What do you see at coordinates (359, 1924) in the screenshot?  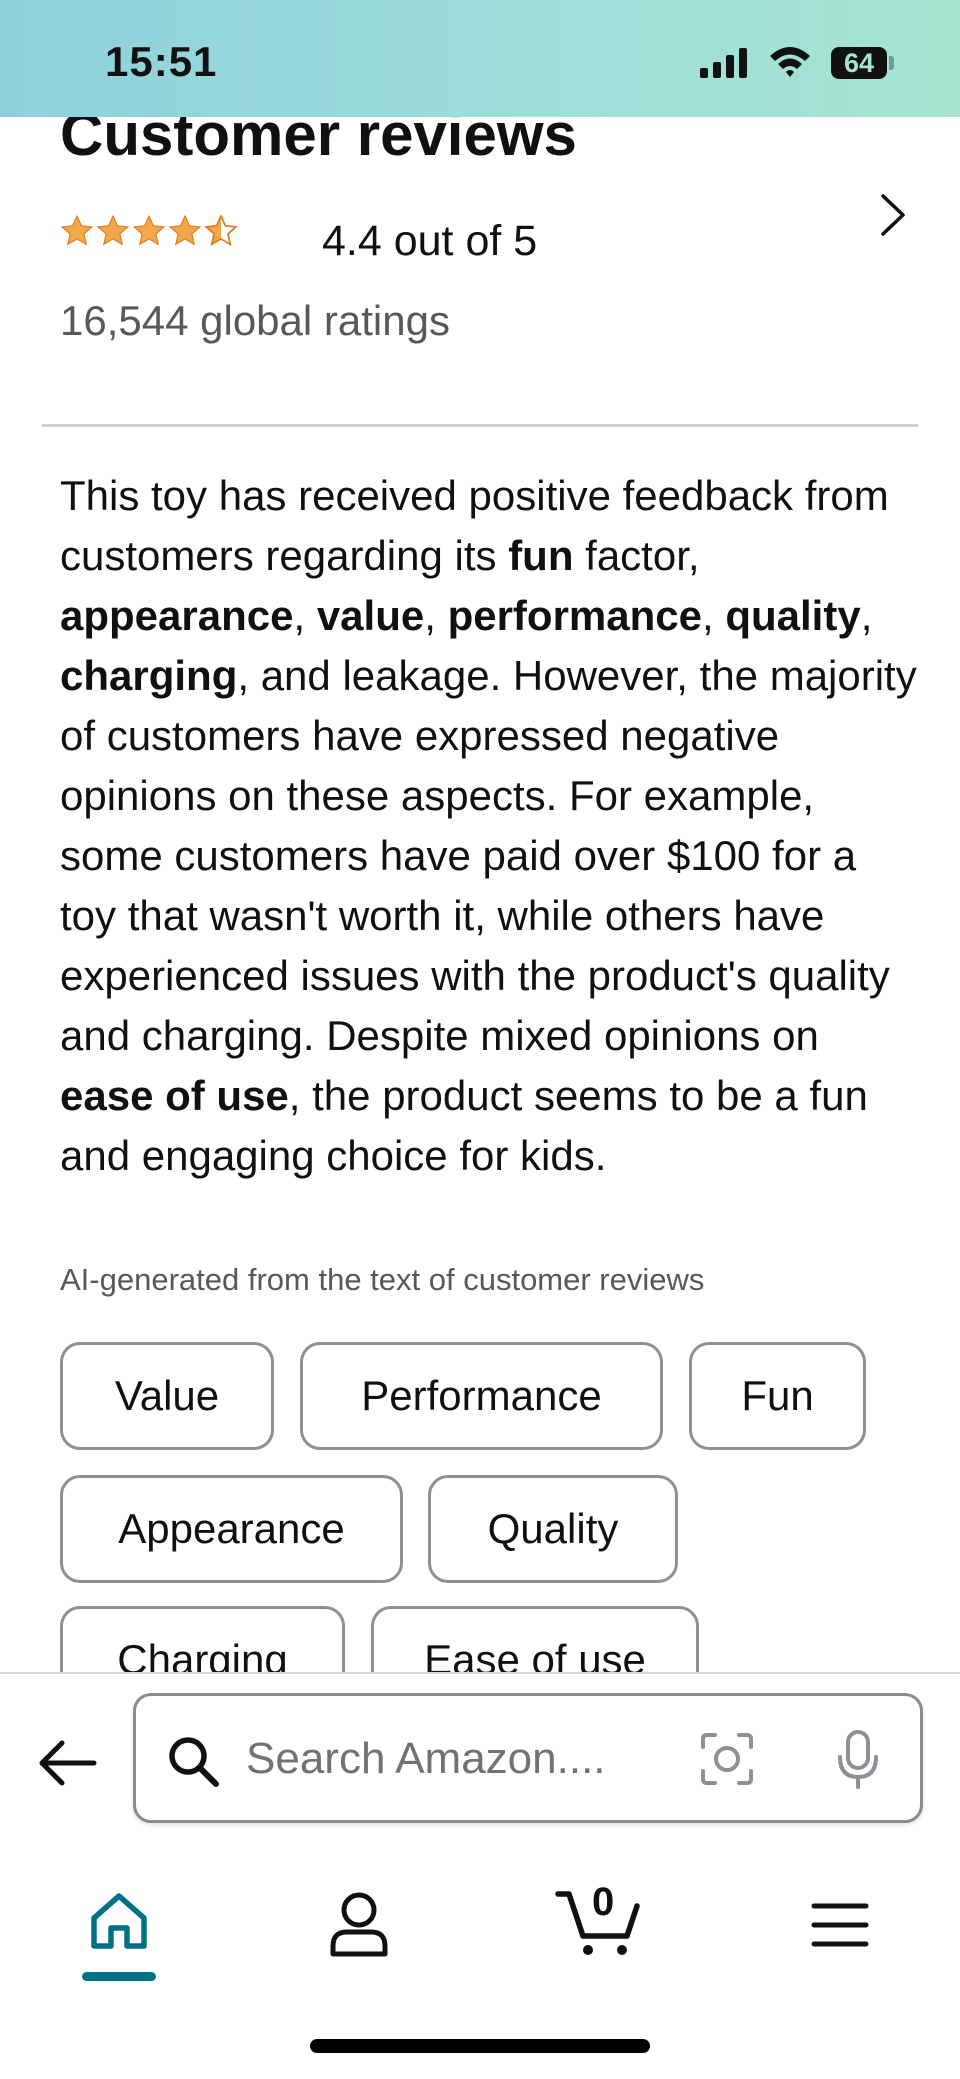 I see `account-icon` at bounding box center [359, 1924].